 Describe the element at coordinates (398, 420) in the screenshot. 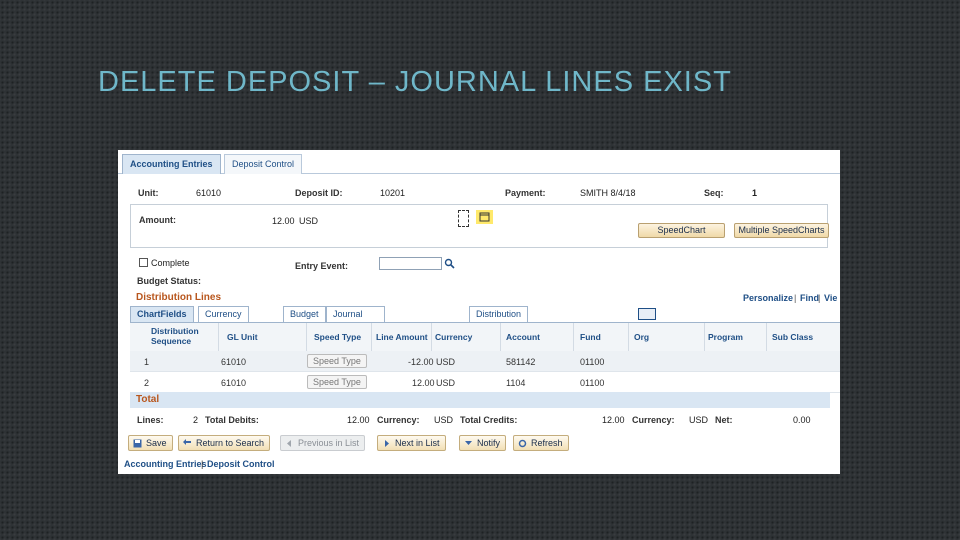

I see `total-currency-label: Currency:` at that location.